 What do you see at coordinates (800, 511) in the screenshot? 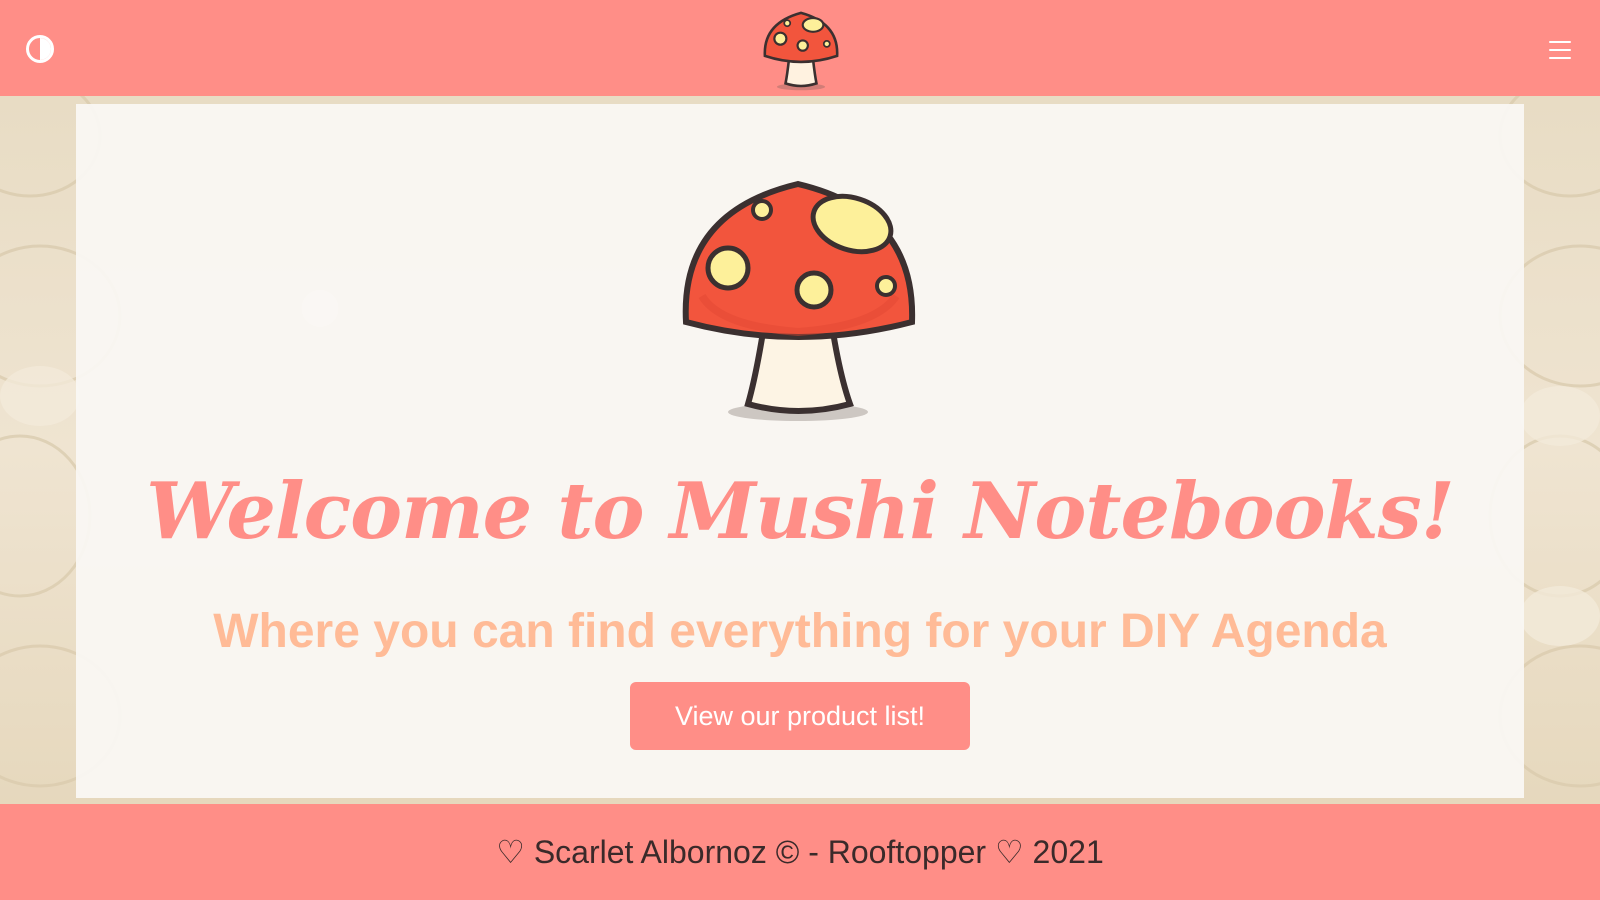
I see `page-title: Welcome to Mushi Notebooks!` at bounding box center [800, 511].